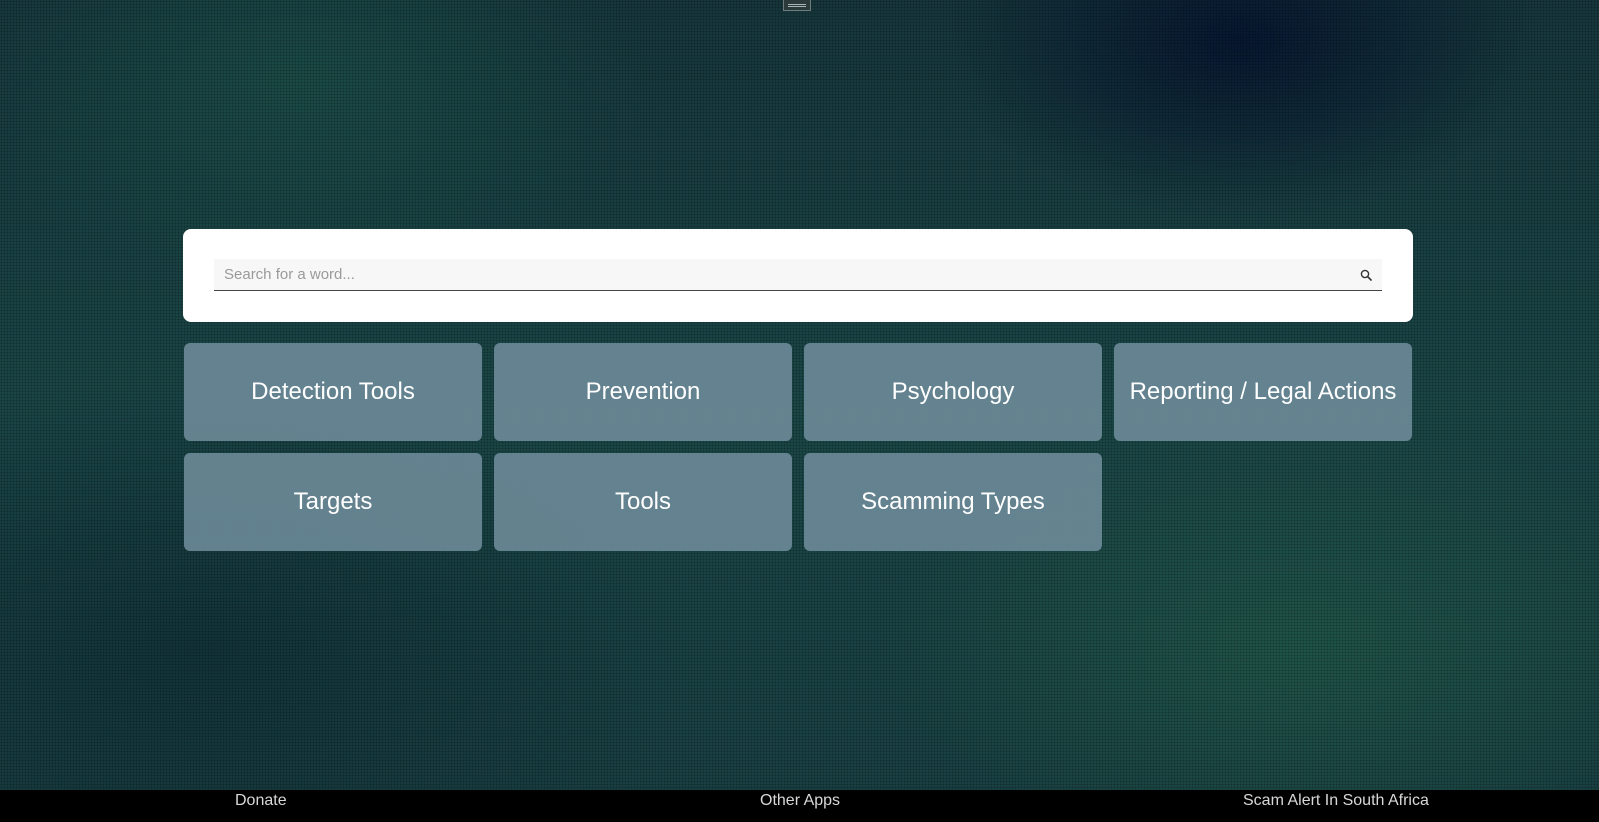 Image resolution: width=1599 pixels, height=822 pixels. I want to click on search-box, so click(798, 275).